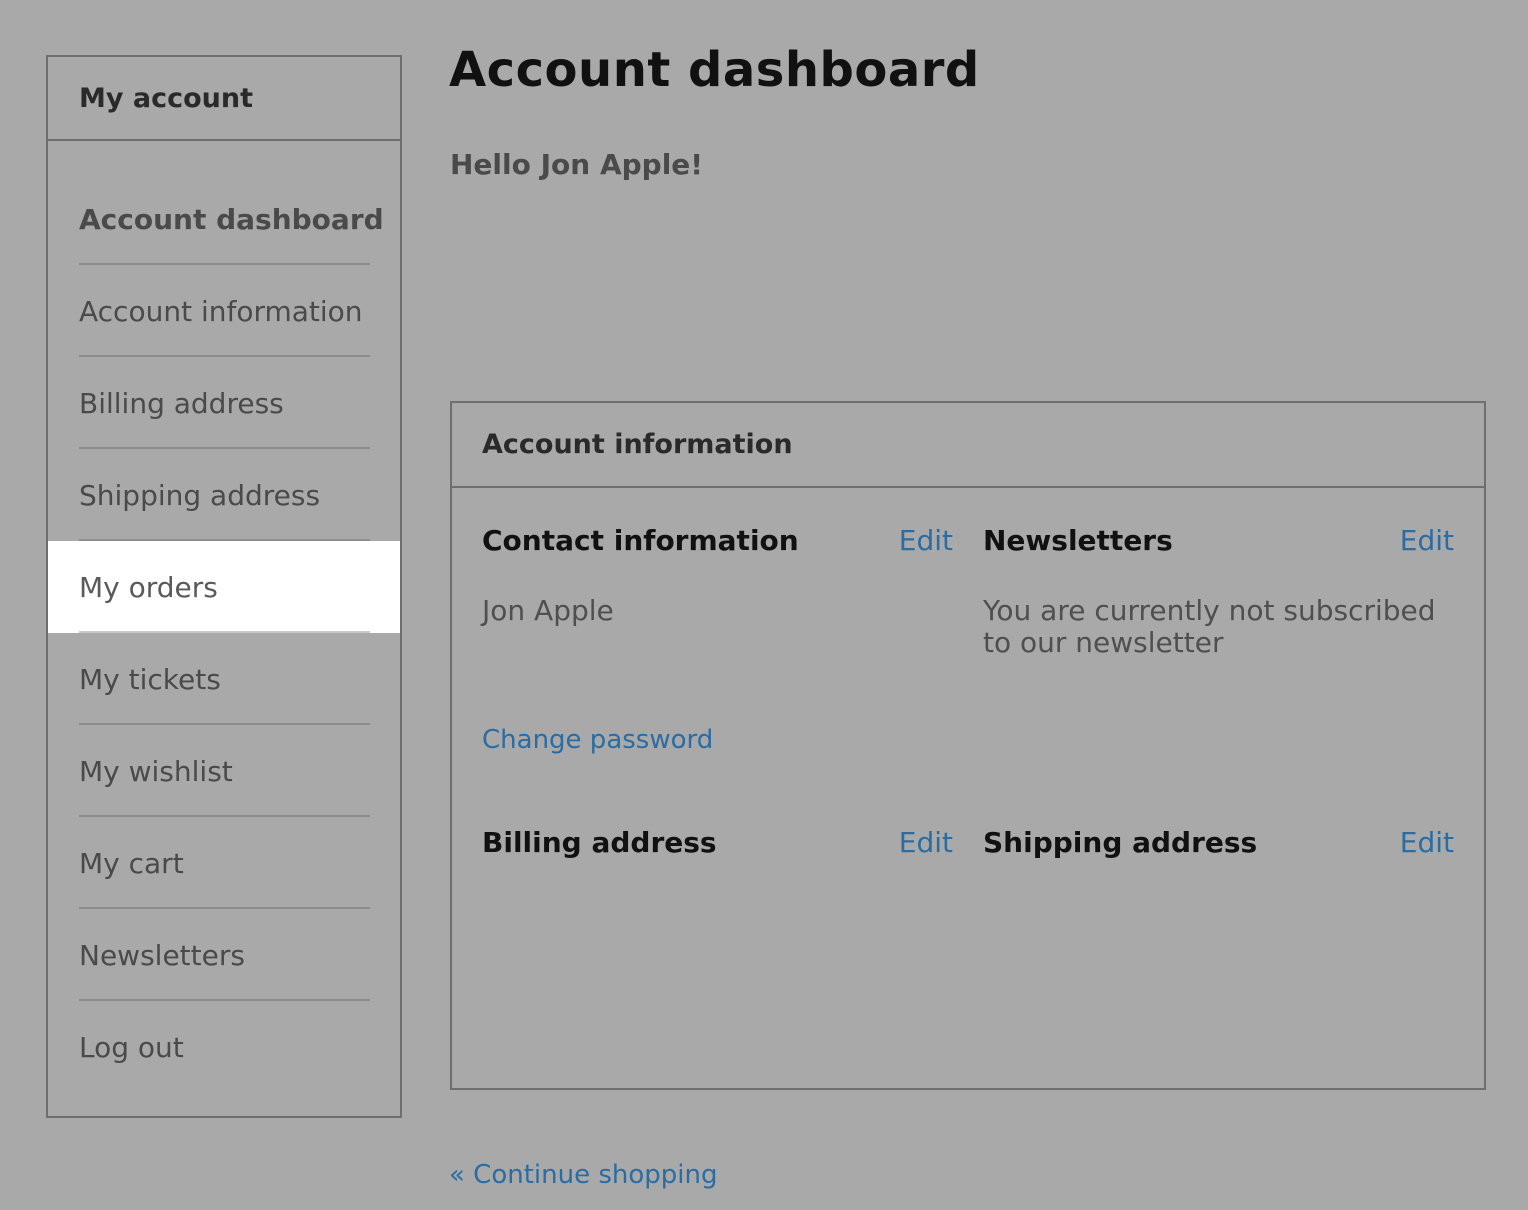 The image size is (1528, 1210). What do you see at coordinates (1120, 842) in the screenshot?
I see `shipping-address-title: Shipping address` at bounding box center [1120, 842].